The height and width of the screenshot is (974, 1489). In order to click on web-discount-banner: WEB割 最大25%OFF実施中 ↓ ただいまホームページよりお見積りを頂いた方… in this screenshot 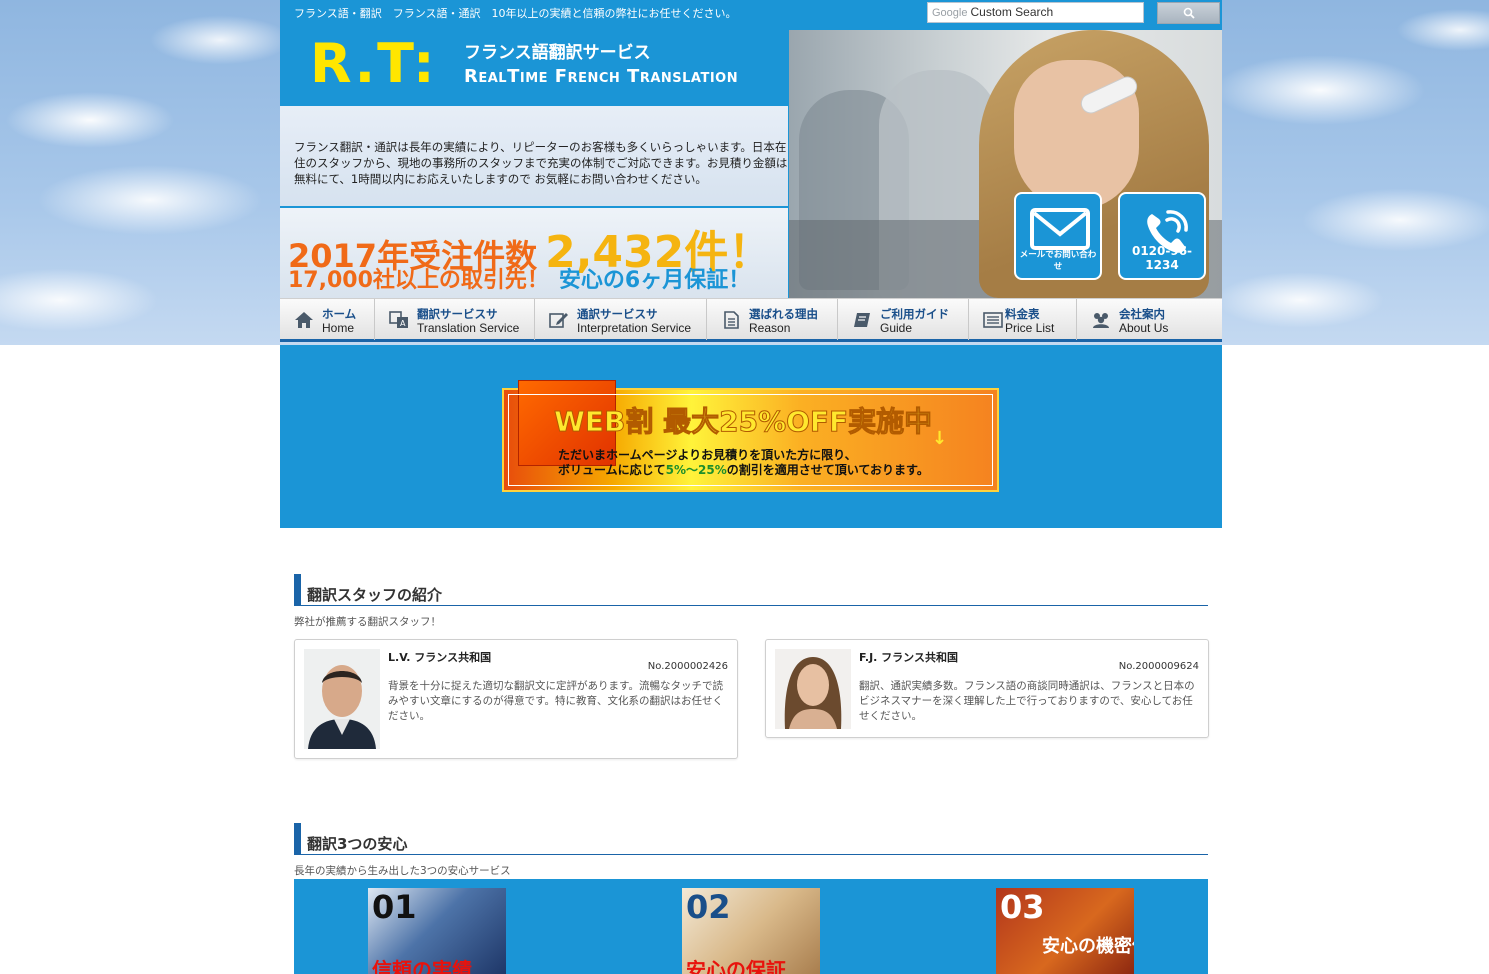, I will do `click(750, 436)`.